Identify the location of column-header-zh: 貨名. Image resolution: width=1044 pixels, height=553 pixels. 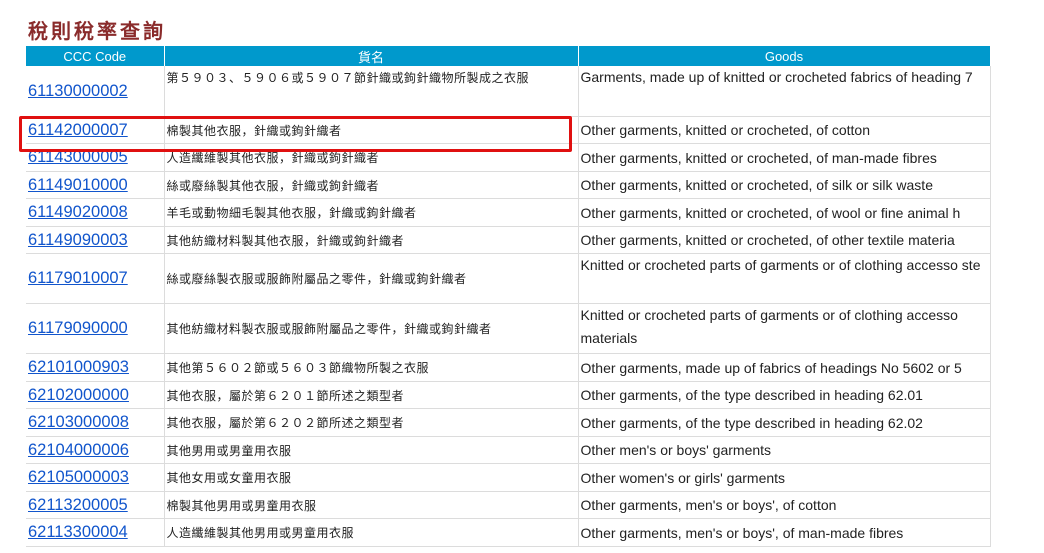
(371, 56).